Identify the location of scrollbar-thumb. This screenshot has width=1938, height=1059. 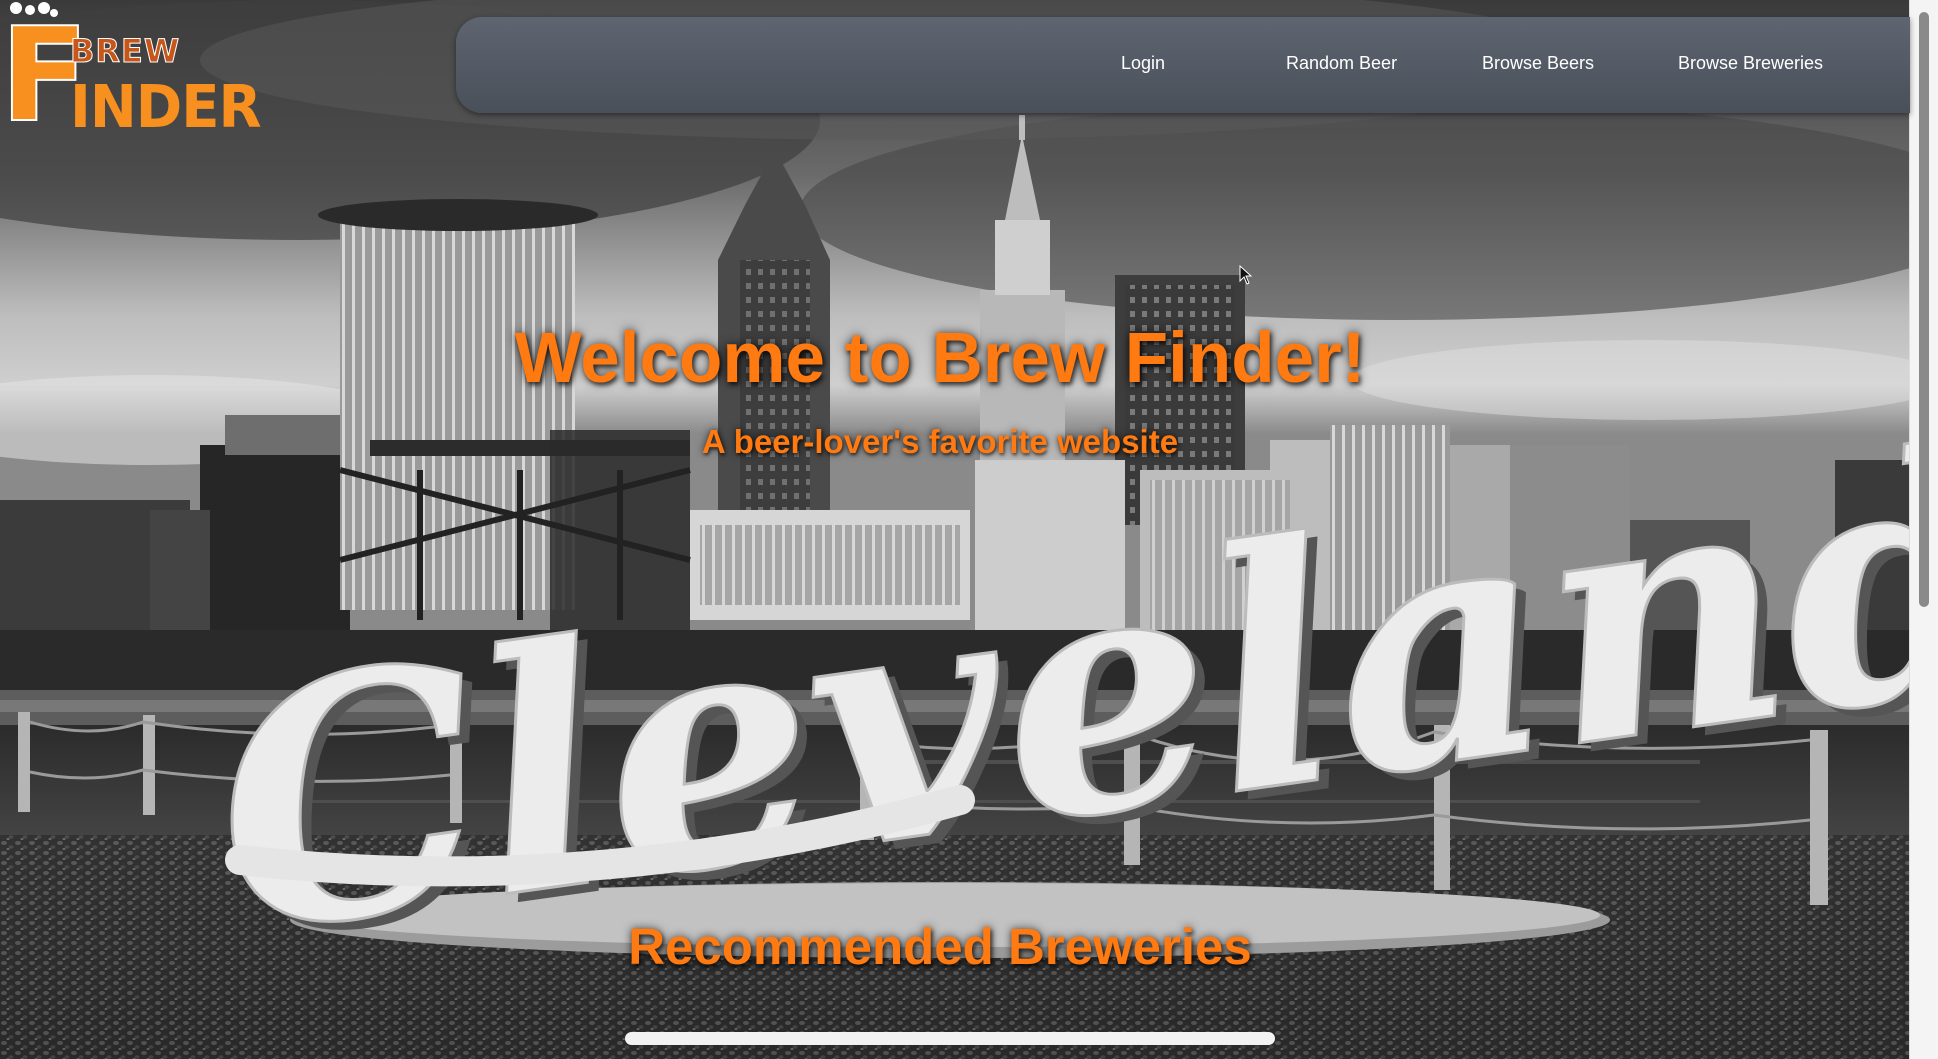
(1924, 309).